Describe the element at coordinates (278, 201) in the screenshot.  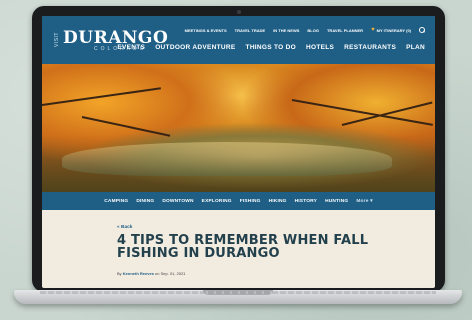
I see `category-hiking: HIKING` at that location.